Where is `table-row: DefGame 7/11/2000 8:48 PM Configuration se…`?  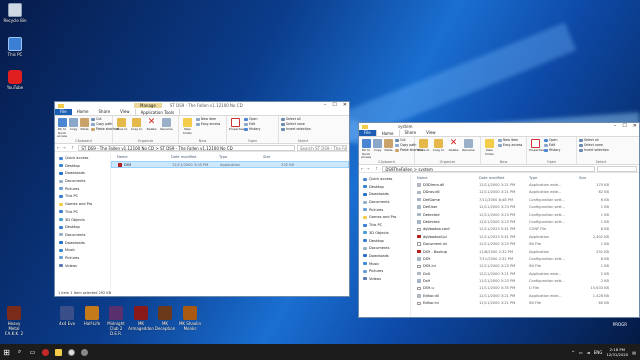 table-row: DefGame 7/11/2000 8:48 PM Configuration se… is located at coordinates (525, 200).